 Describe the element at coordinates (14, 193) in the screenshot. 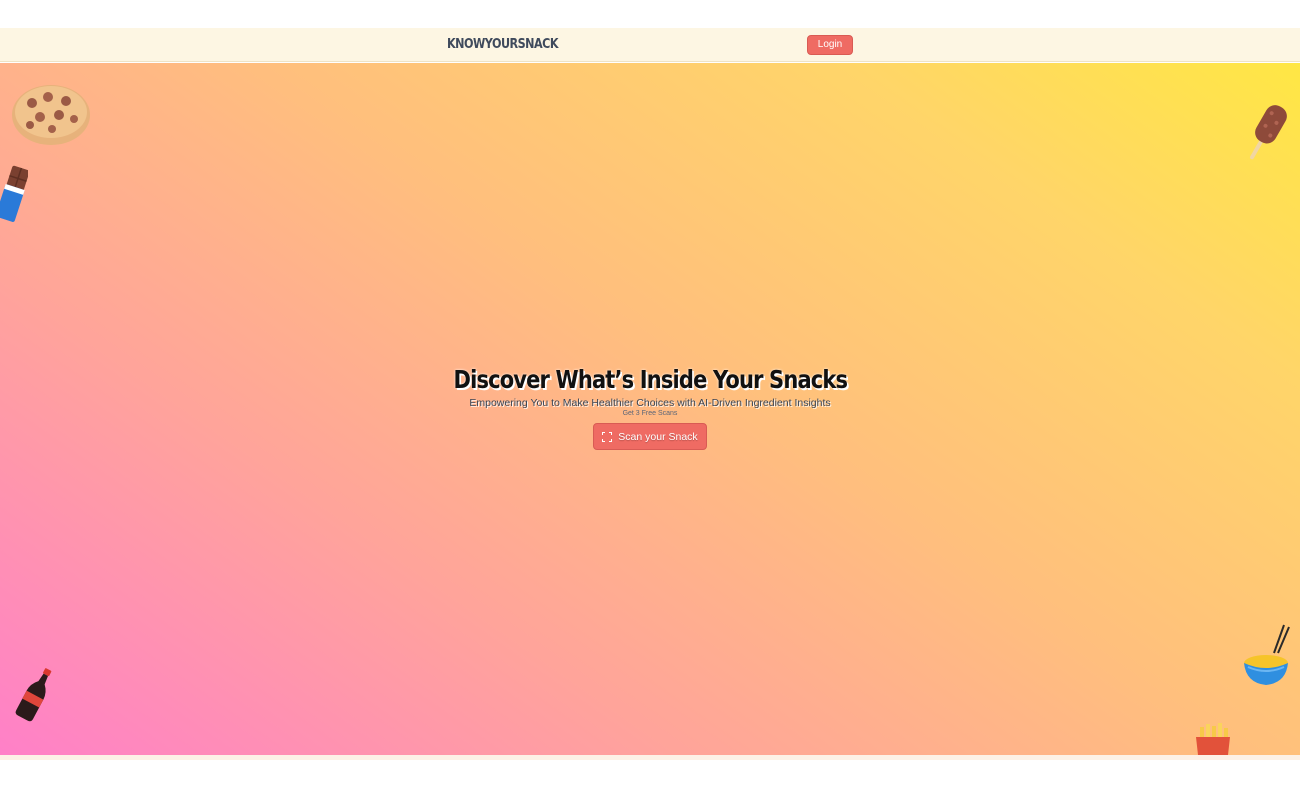

I see `chocolate-bar-icon` at that location.